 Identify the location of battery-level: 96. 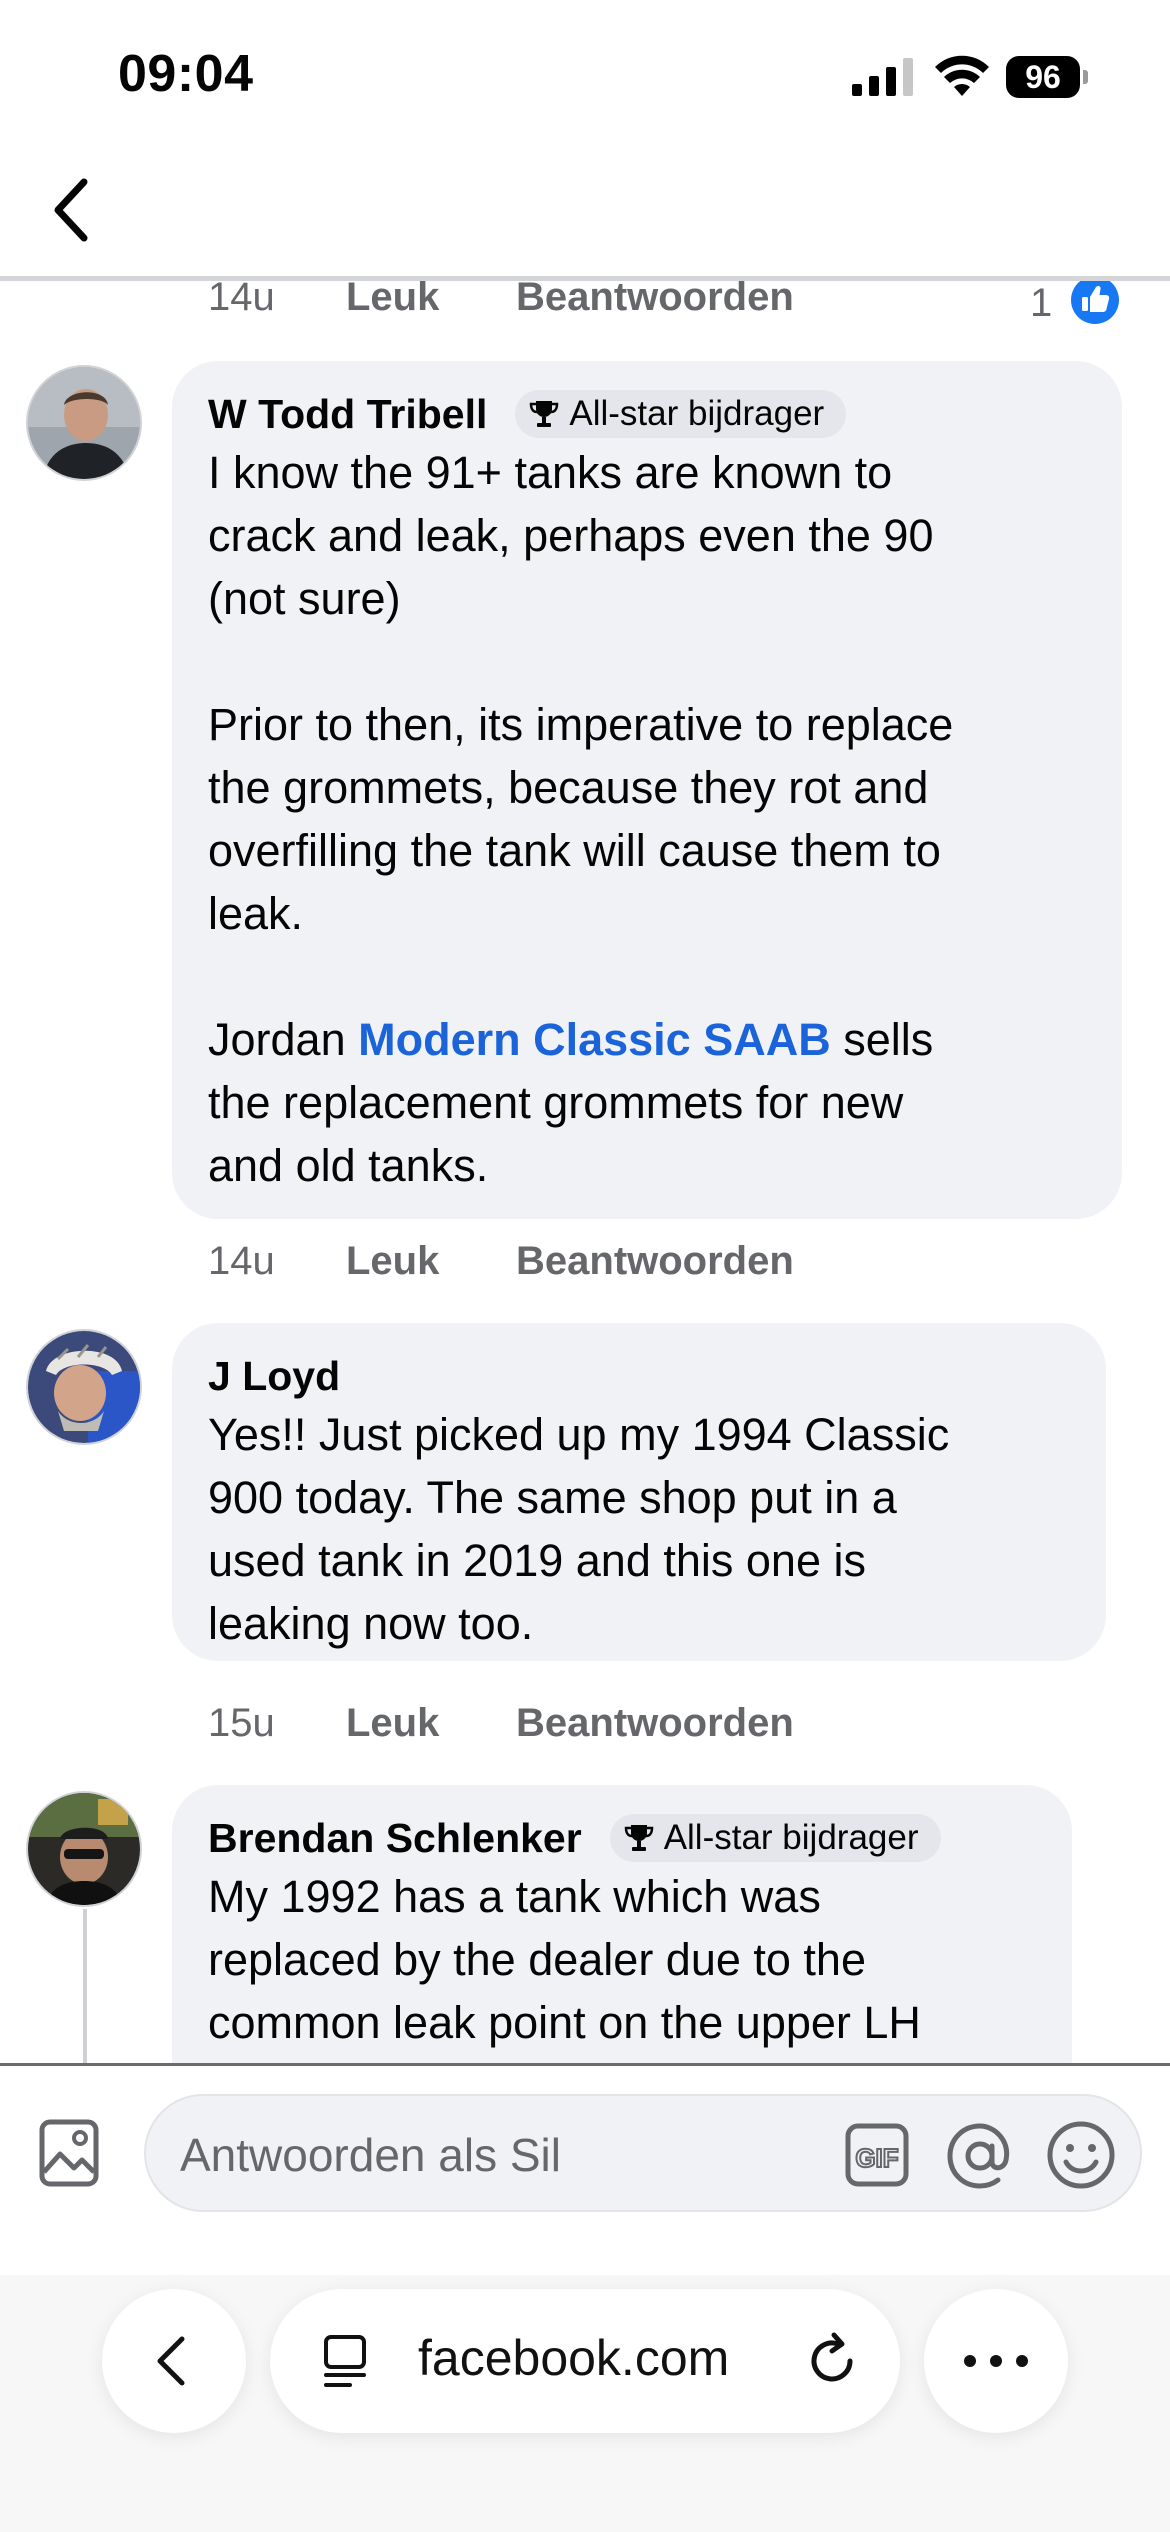
(1043, 77).